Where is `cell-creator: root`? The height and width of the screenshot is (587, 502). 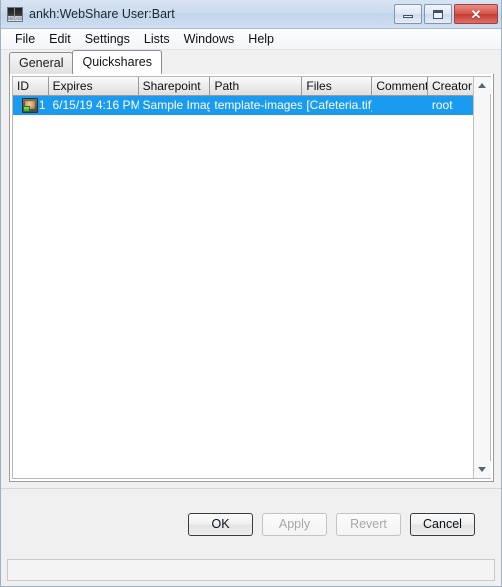 cell-creator: root is located at coordinates (442, 105).